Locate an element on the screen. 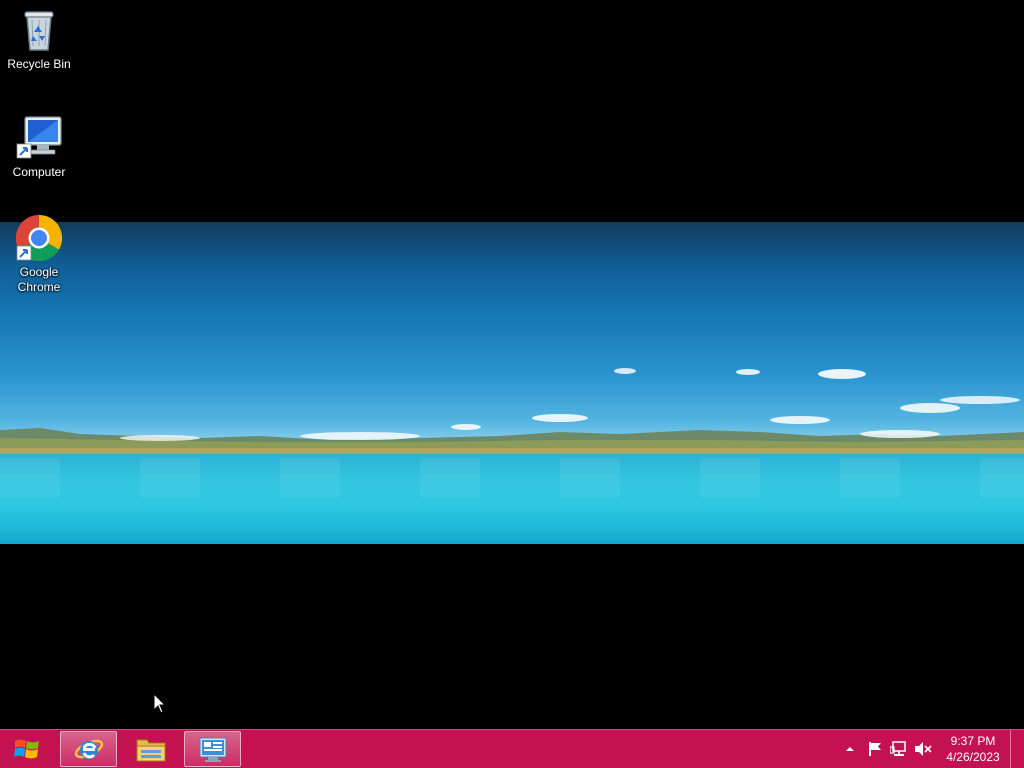  network-icon is located at coordinates (898, 748).